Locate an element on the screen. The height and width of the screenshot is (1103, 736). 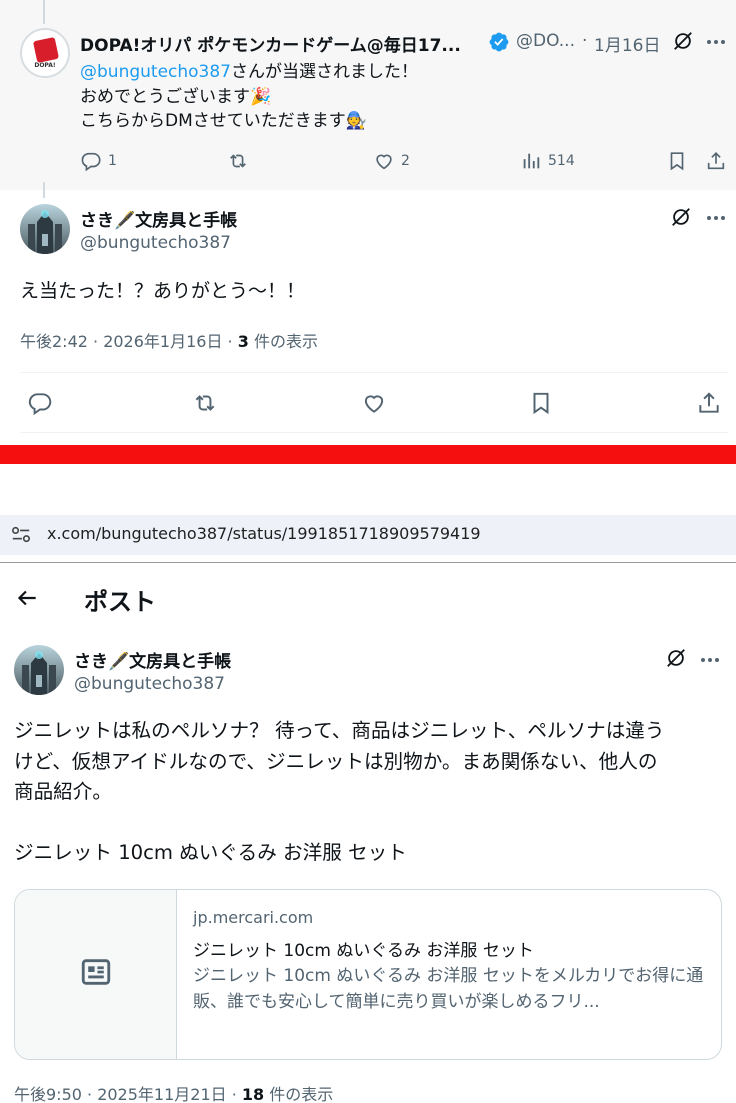
tweet-text-line: 商品紹介。 is located at coordinates (63, 791).